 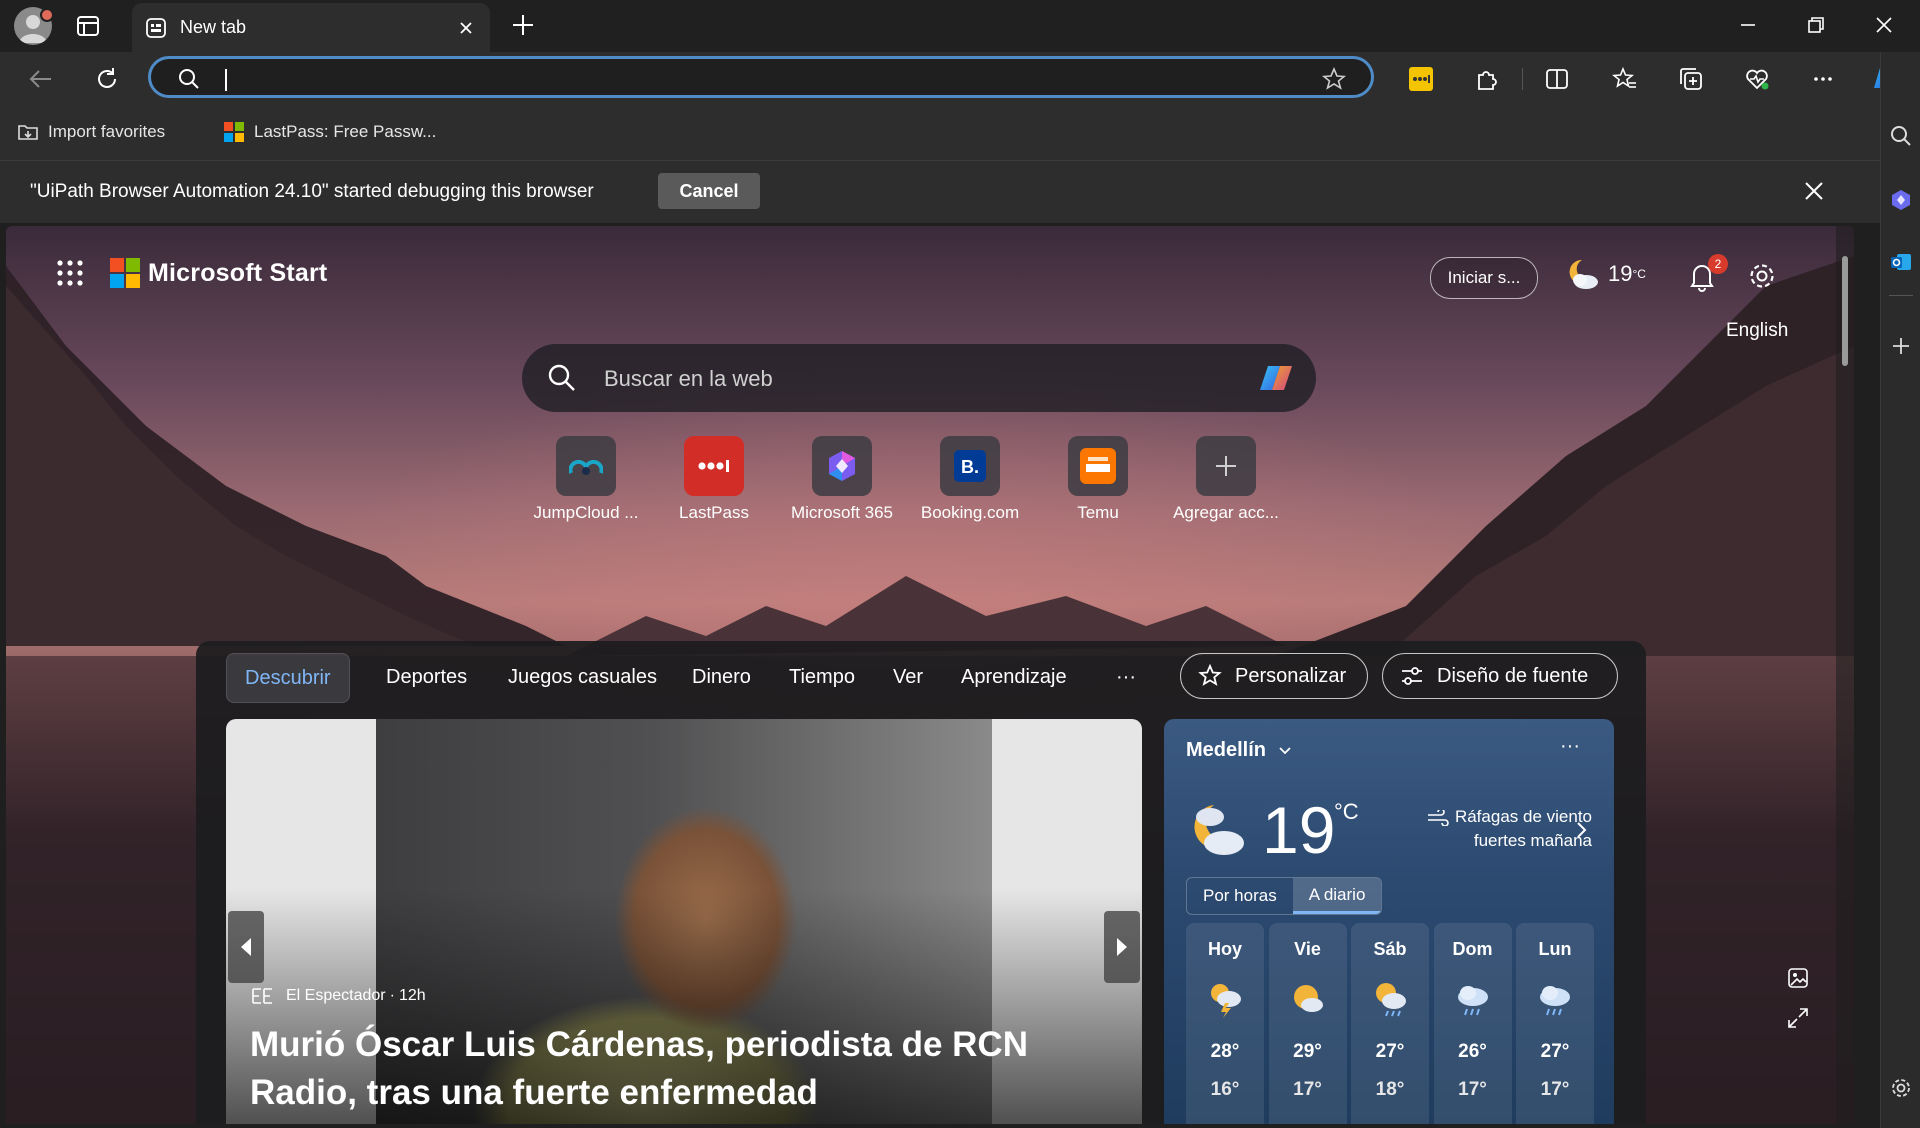 I want to click on browser-essentials-icon, so click(x=1757, y=79).